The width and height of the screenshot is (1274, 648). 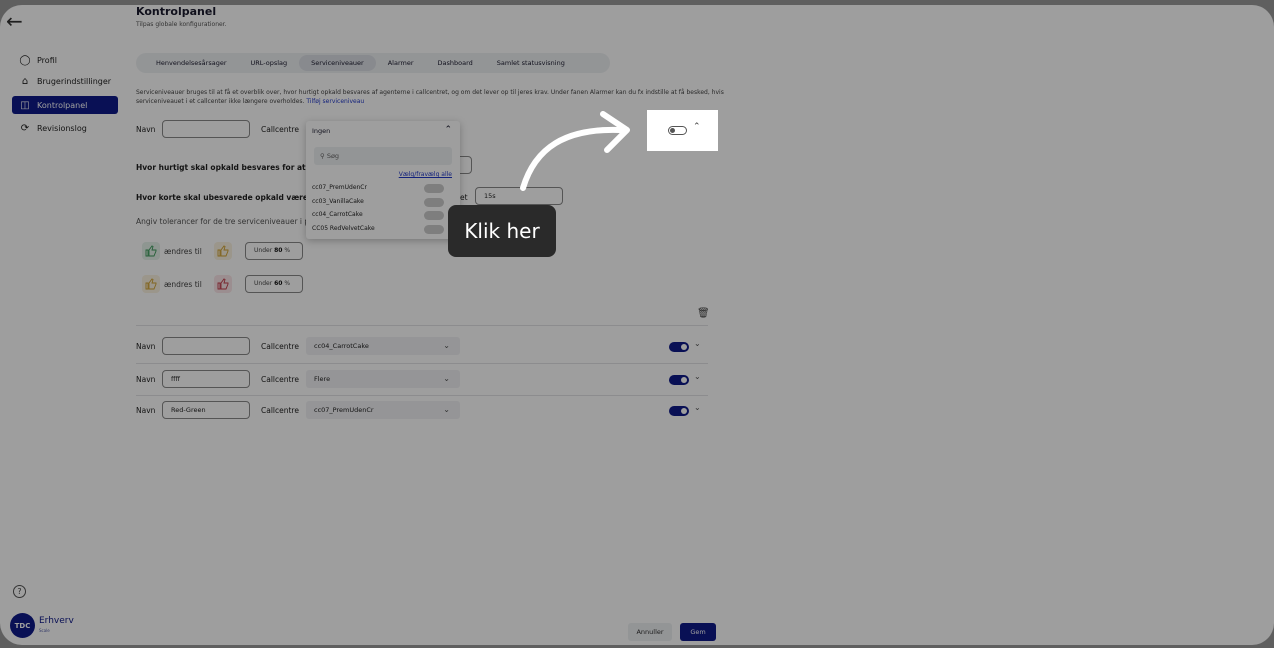 I want to click on search-placeholder: Søg, so click(x=333, y=156).